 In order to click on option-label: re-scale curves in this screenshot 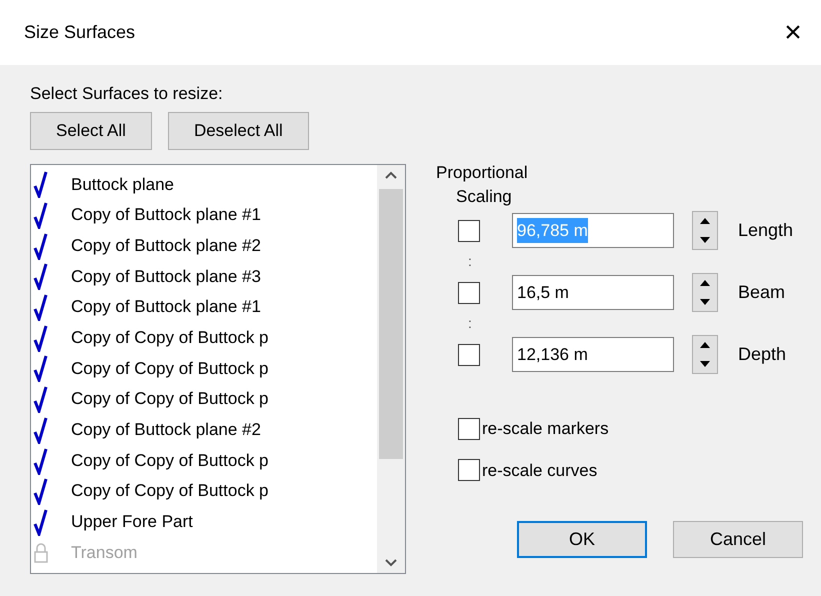, I will do `click(540, 470)`.